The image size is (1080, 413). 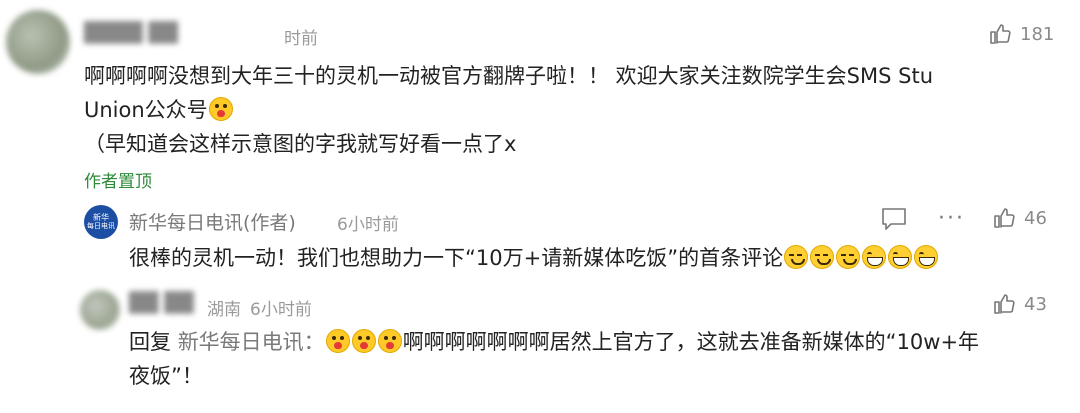 I want to click on comment-button, so click(x=894, y=221).